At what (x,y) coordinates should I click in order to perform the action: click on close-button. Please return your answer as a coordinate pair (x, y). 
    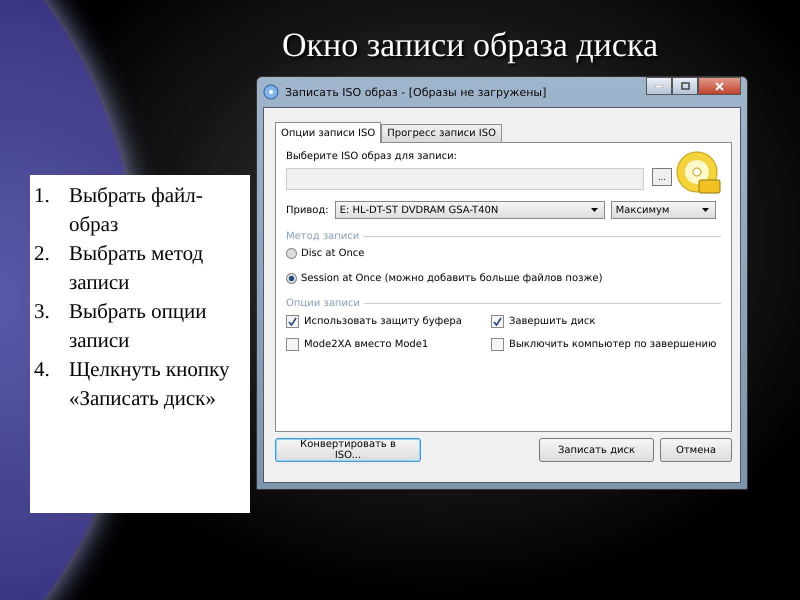
    Looking at the image, I should click on (719, 86).